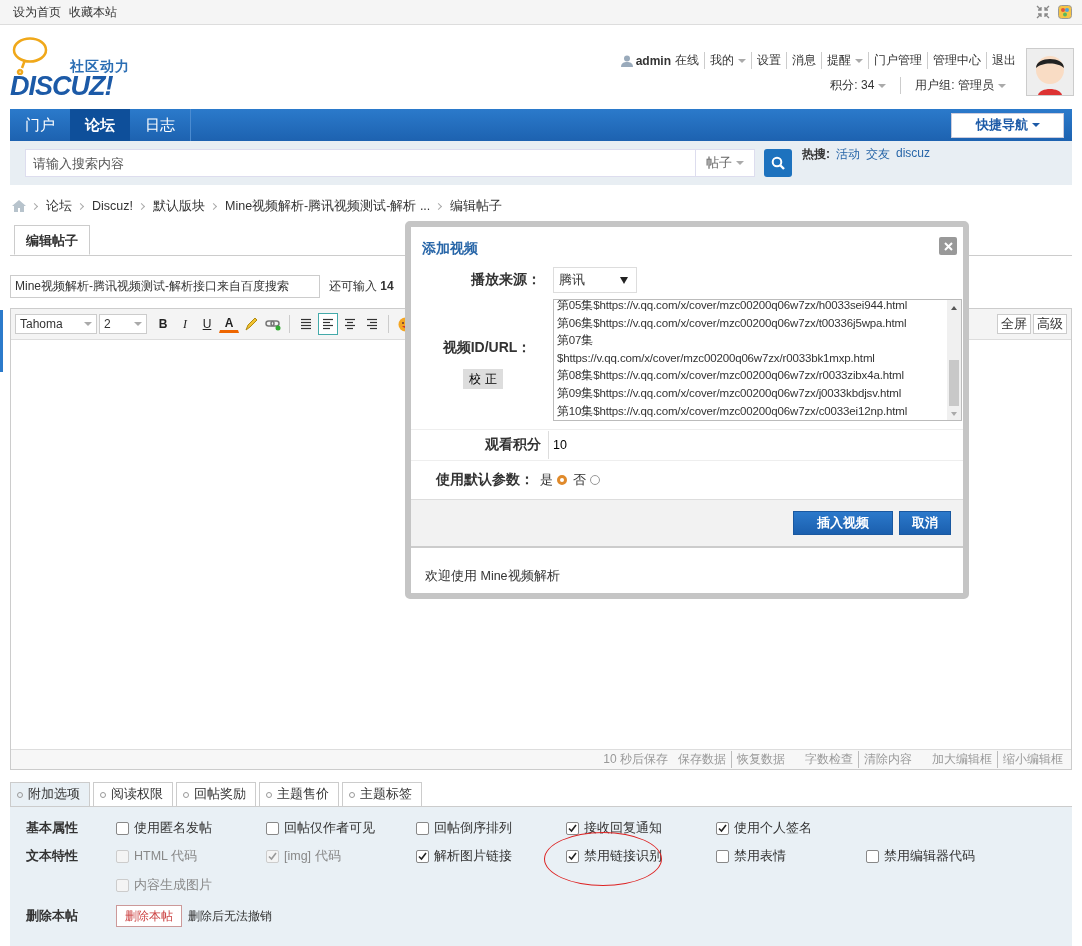 This screenshot has width=1082, height=946. I want to click on scrollbar, so click(954, 360).